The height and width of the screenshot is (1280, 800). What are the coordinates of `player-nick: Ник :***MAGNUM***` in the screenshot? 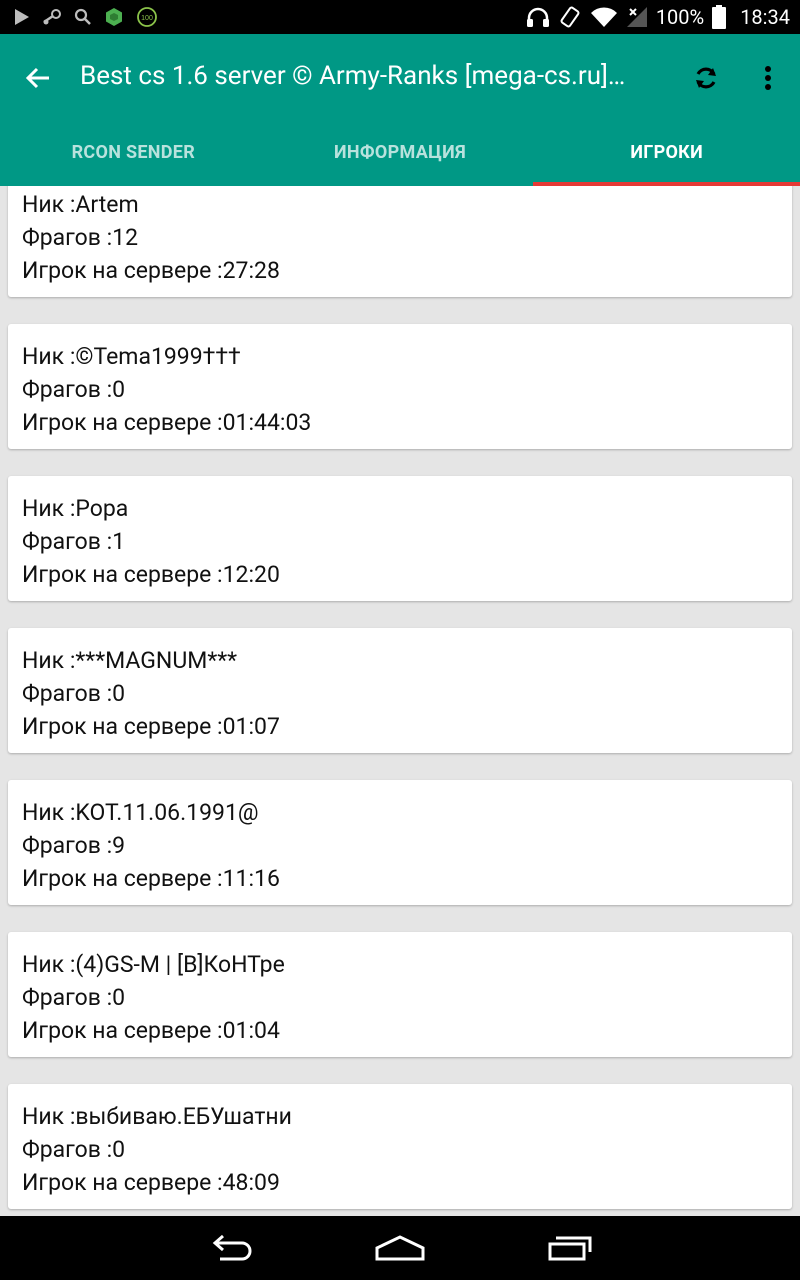 It's located at (130, 660).